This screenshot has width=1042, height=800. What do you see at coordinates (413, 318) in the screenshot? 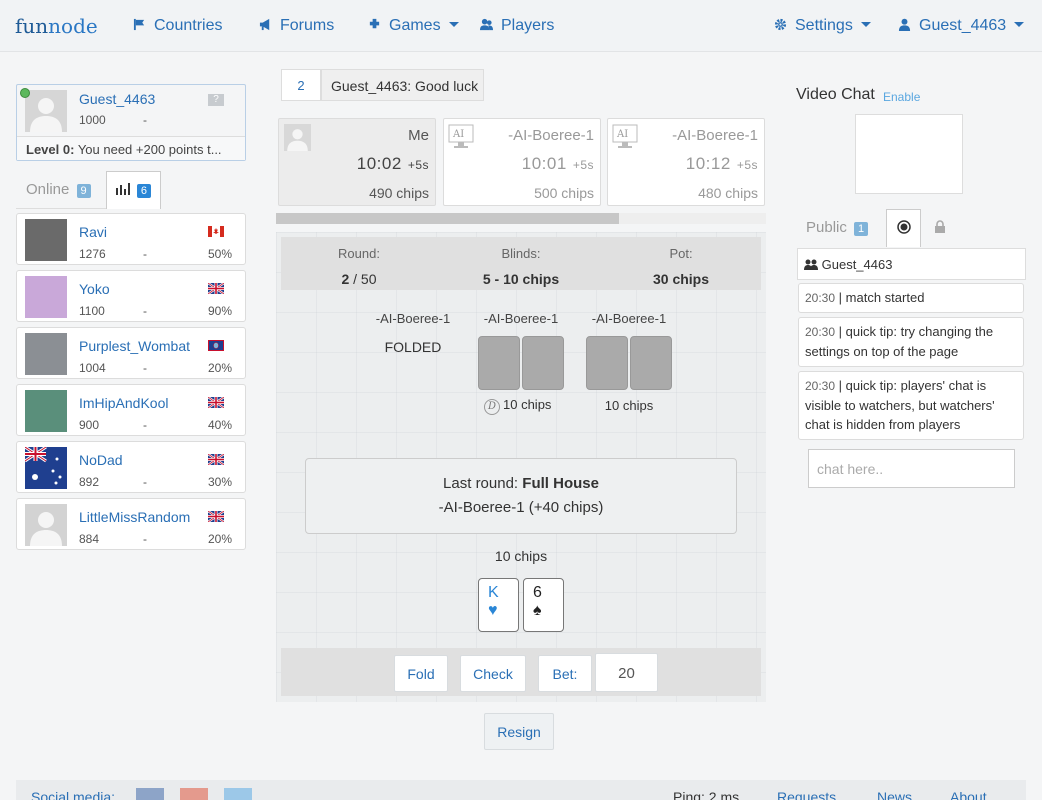
I see `seat-1-name: -AI-Boeree-1` at bounding box center [413, 318].